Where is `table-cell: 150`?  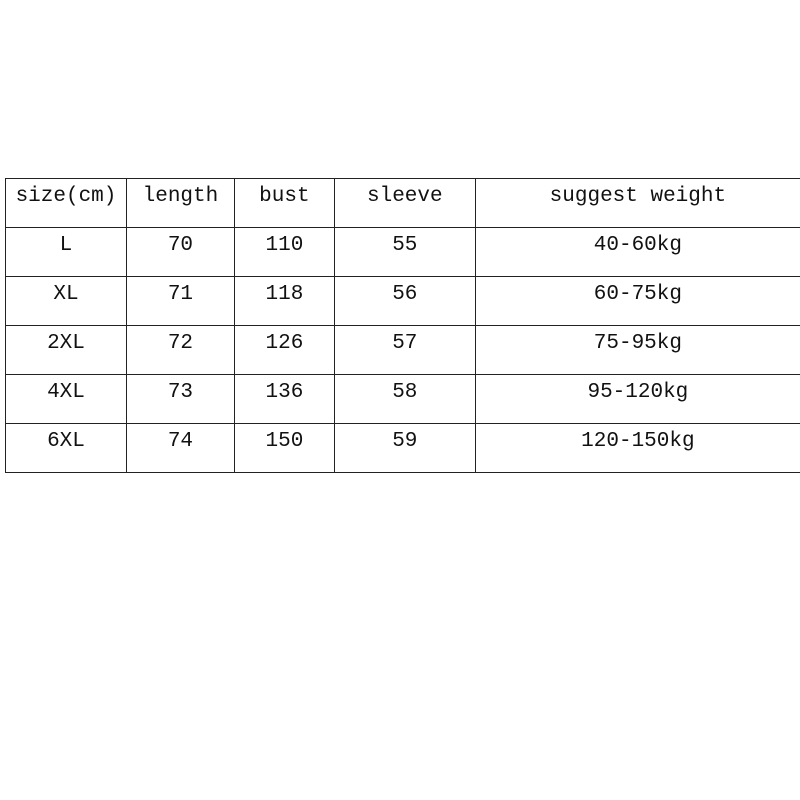
table-cell: 150 is located at coordinates (284, 448).